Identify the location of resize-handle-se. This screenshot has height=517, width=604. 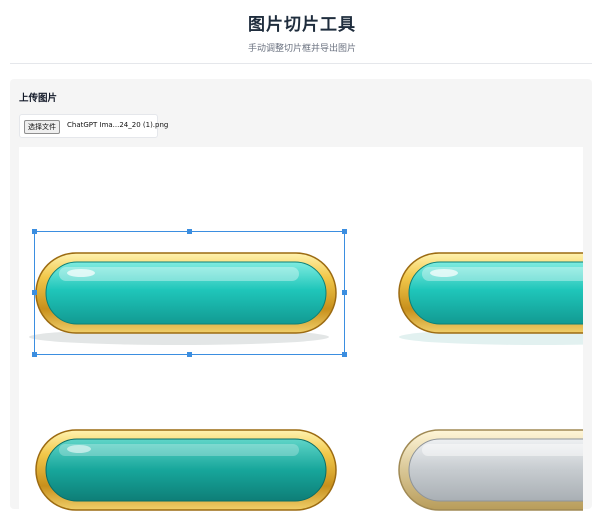
(344, 354).